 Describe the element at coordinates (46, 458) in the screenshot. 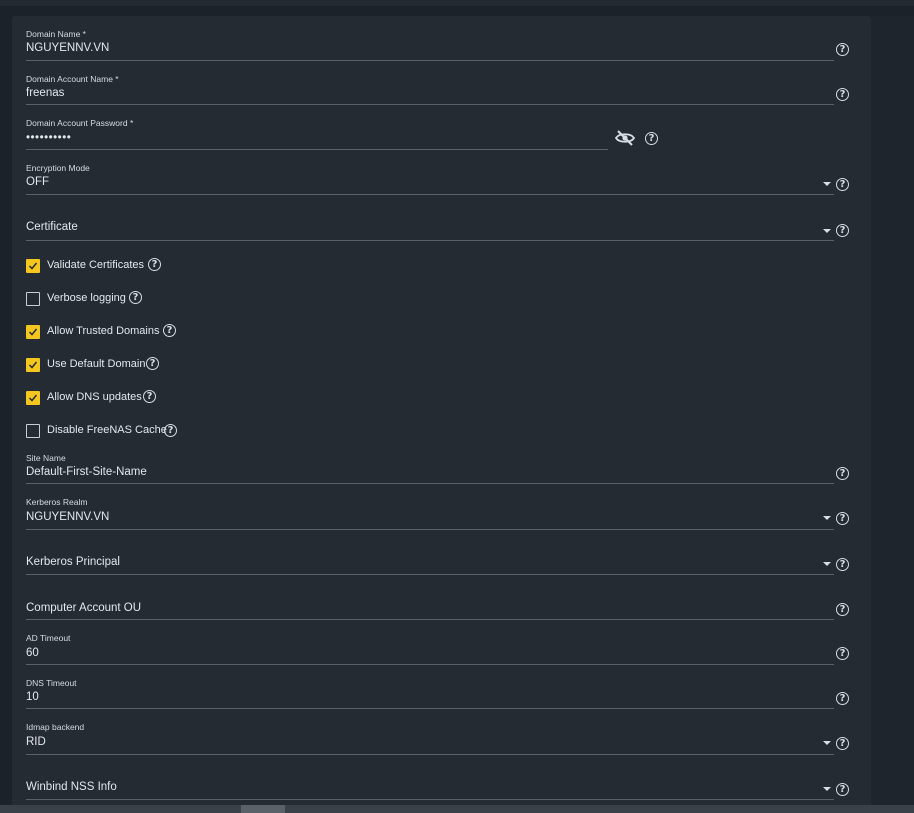

I see `site-name-label: Site Name` at that location.